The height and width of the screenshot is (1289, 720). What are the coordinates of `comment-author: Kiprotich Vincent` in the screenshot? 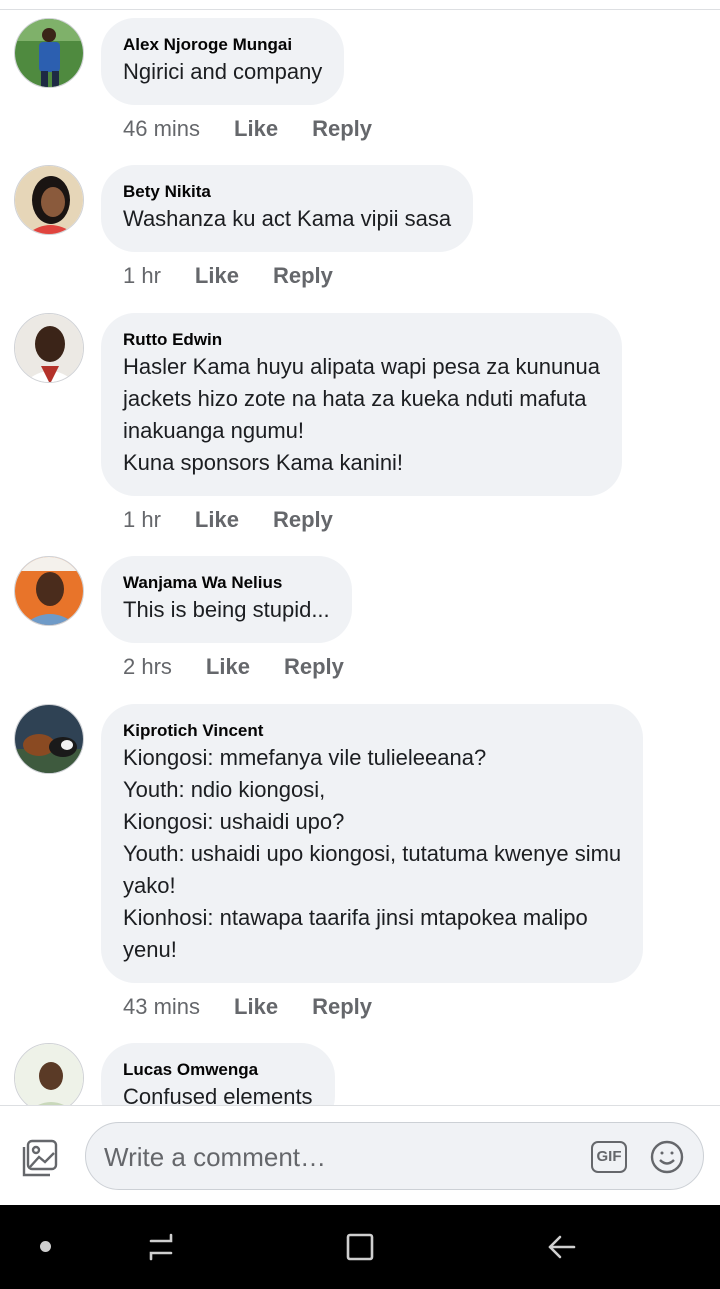 It's located at (372, 731).